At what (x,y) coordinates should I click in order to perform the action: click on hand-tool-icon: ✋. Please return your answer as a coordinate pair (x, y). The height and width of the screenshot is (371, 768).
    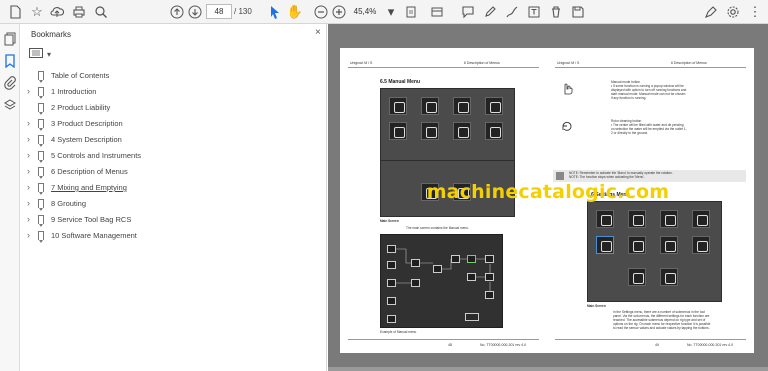
    Looking at the image, I should click on (295, 12).